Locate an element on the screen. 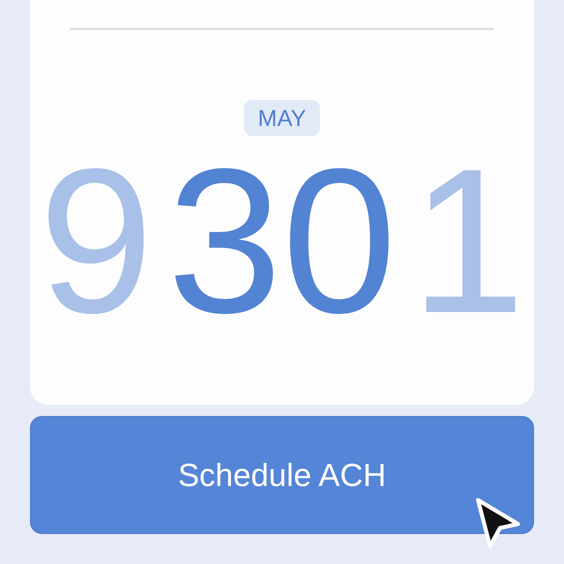 This screenshot has width=564, height=564. month-label: MAY is located at coordinates (282, 118).